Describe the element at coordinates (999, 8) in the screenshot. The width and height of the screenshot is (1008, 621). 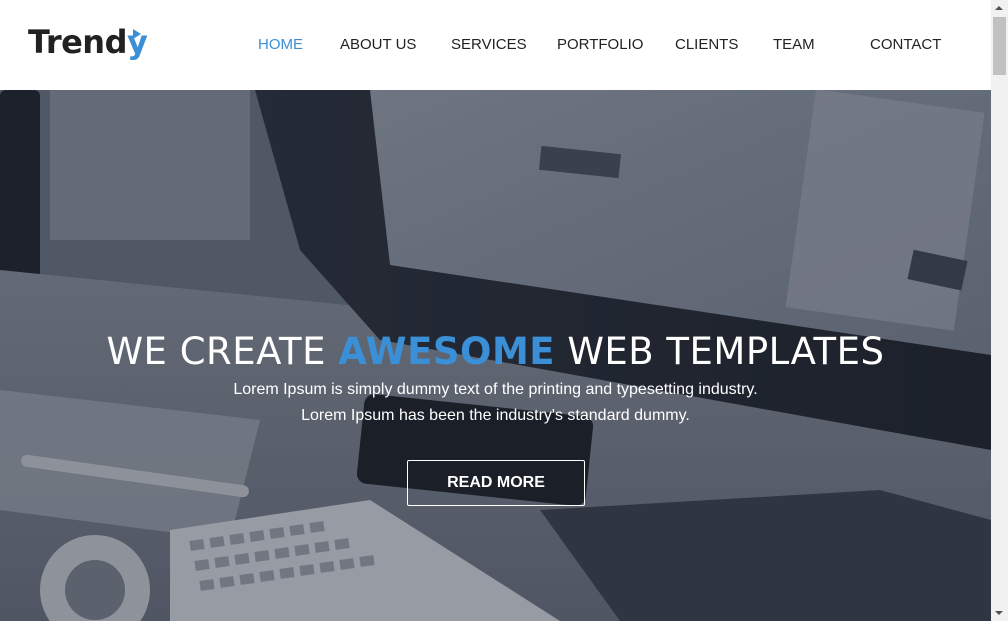
I see `caret-up-icon` at that location.